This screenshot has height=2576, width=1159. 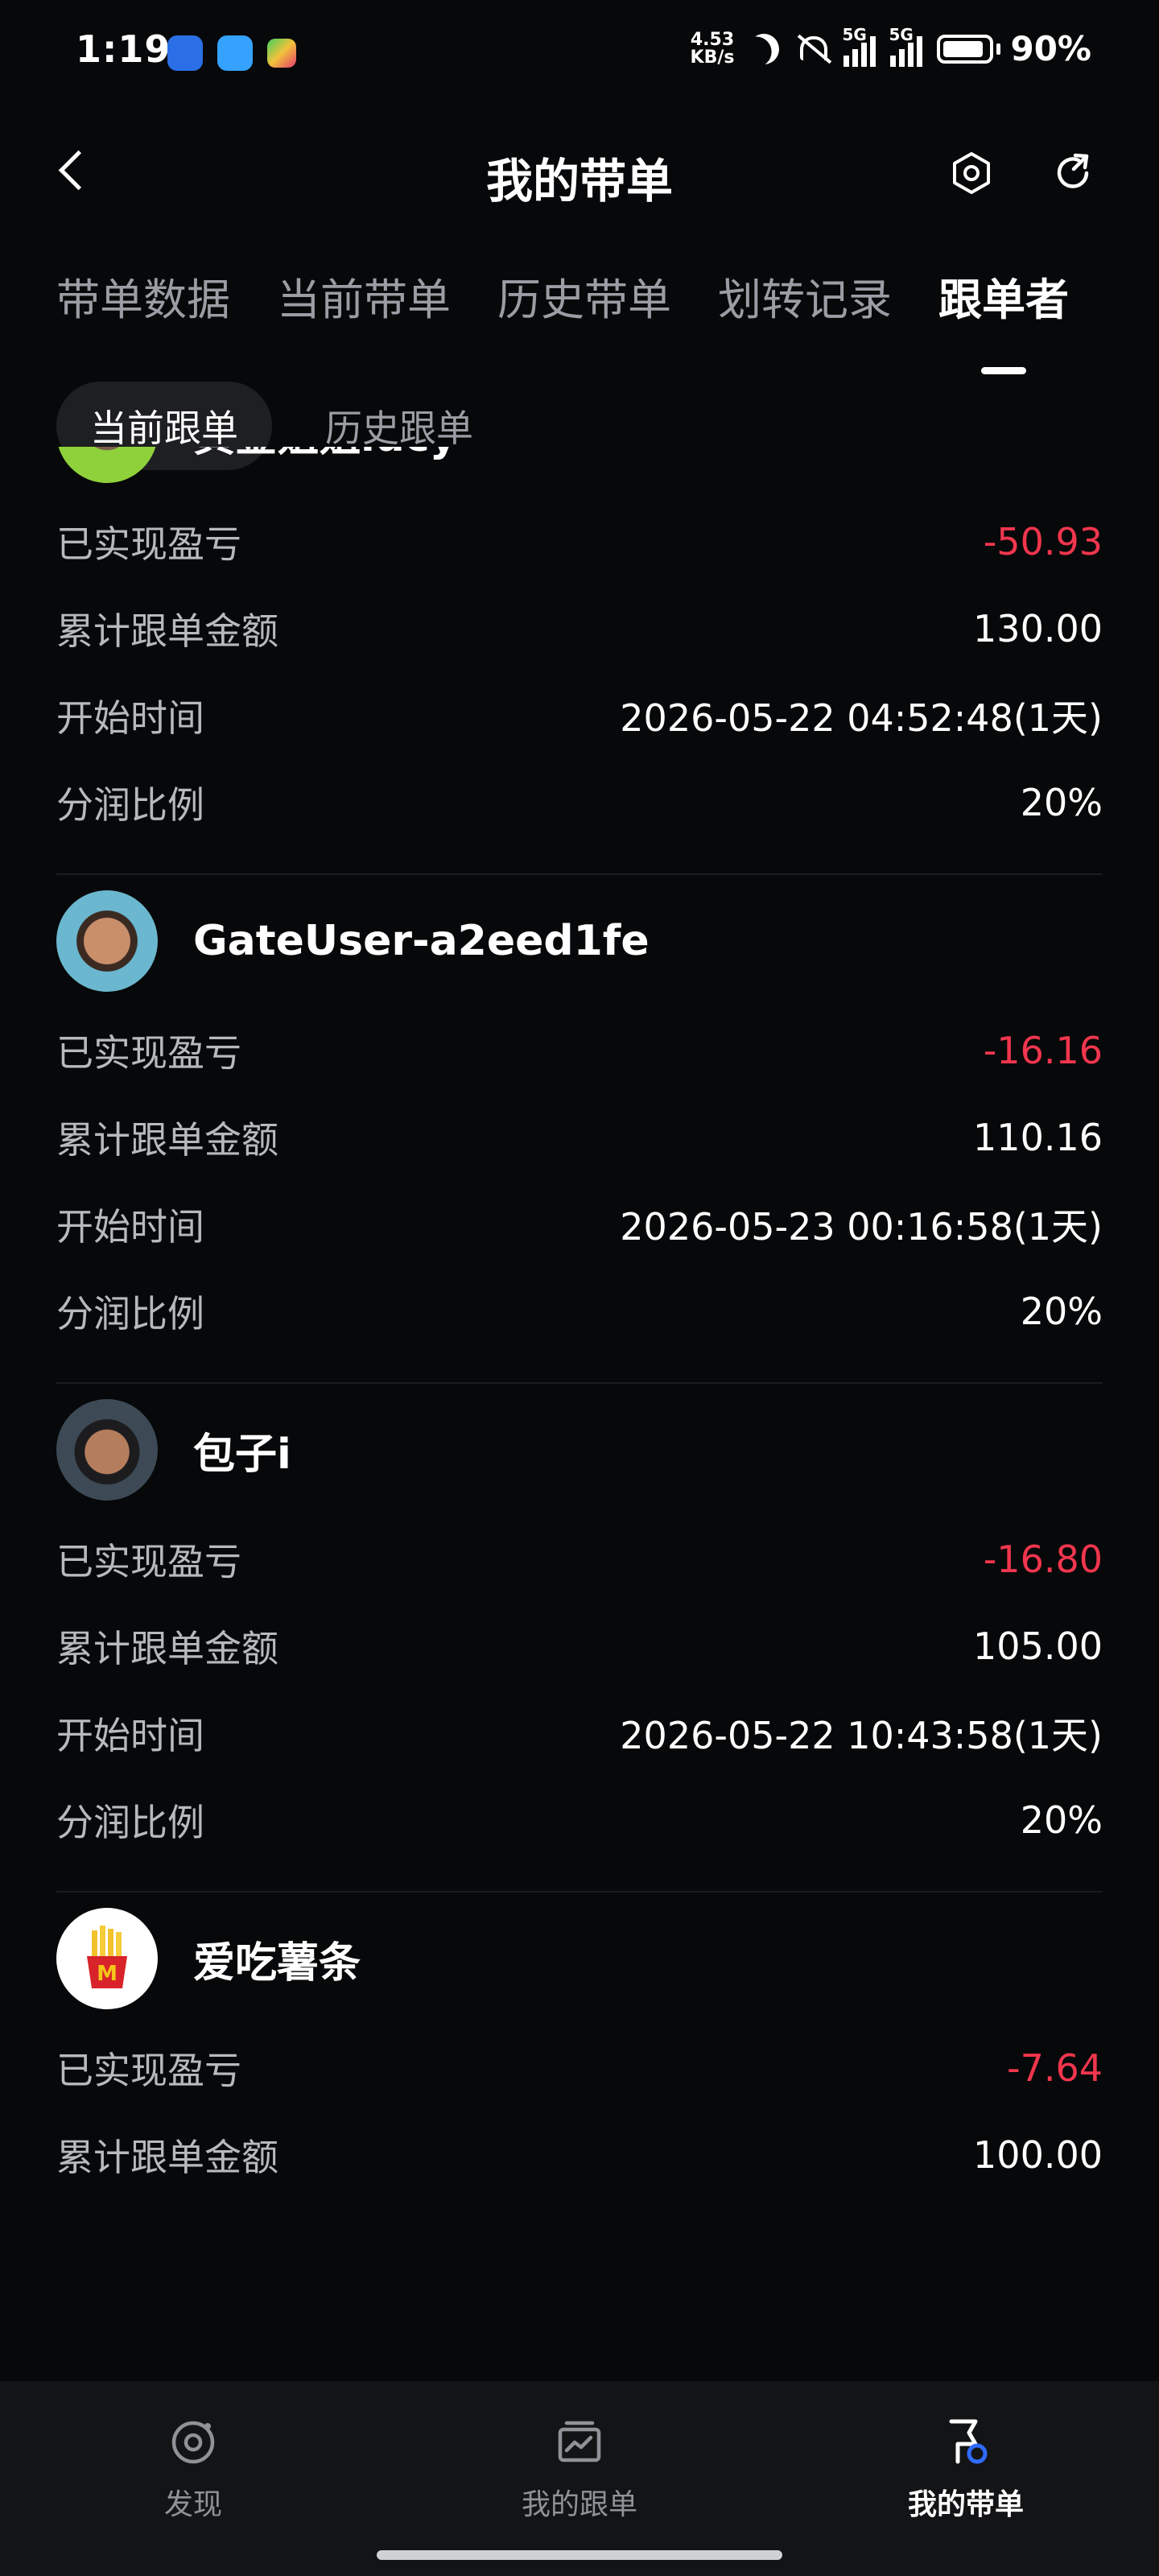 What do you see at coordinates (1038, 1646) in the screenshot?
I see `amount-value: 105.00` at bounding box center [1038, 1646].